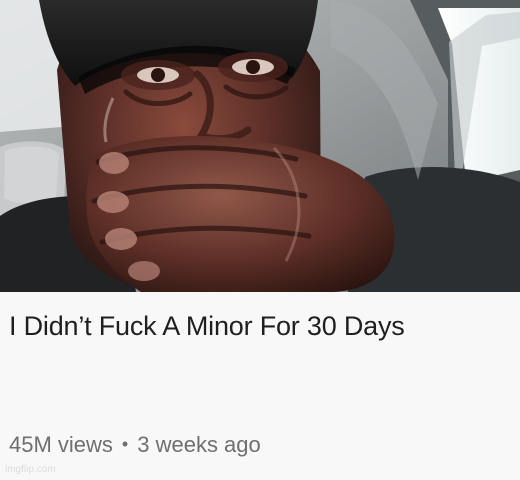  I want to click on video-title: I Didn’t Fuck A Minor For 30 Days, so click(244, 326).